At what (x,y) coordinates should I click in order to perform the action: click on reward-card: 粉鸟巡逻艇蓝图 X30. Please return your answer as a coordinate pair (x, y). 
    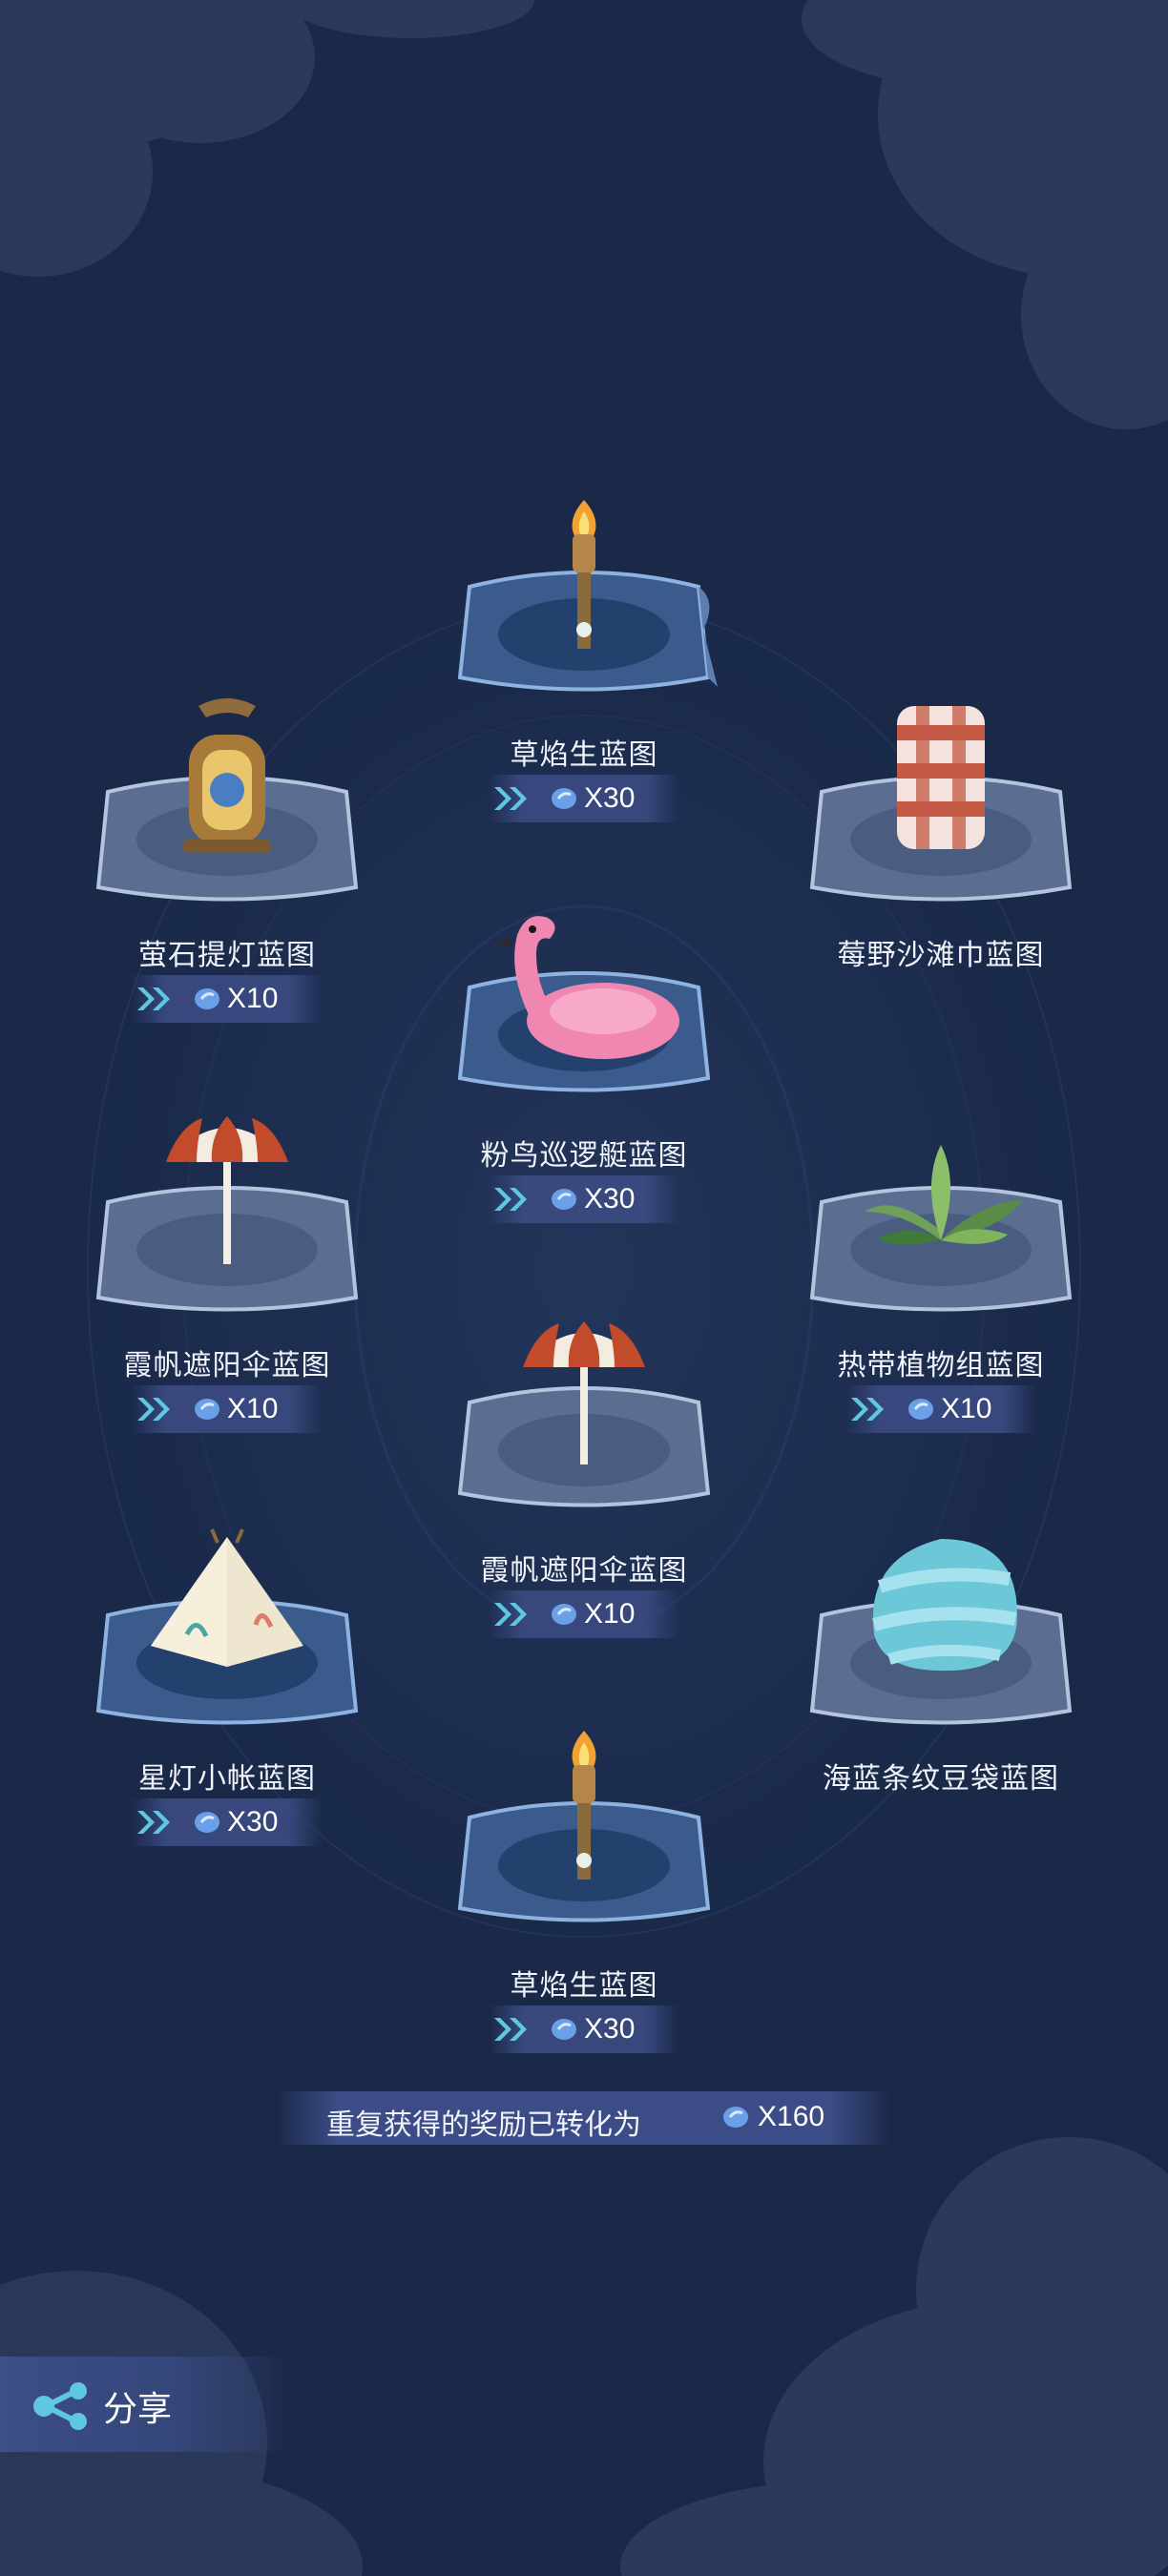
    Looking at the image, I should click on (584, 1068).